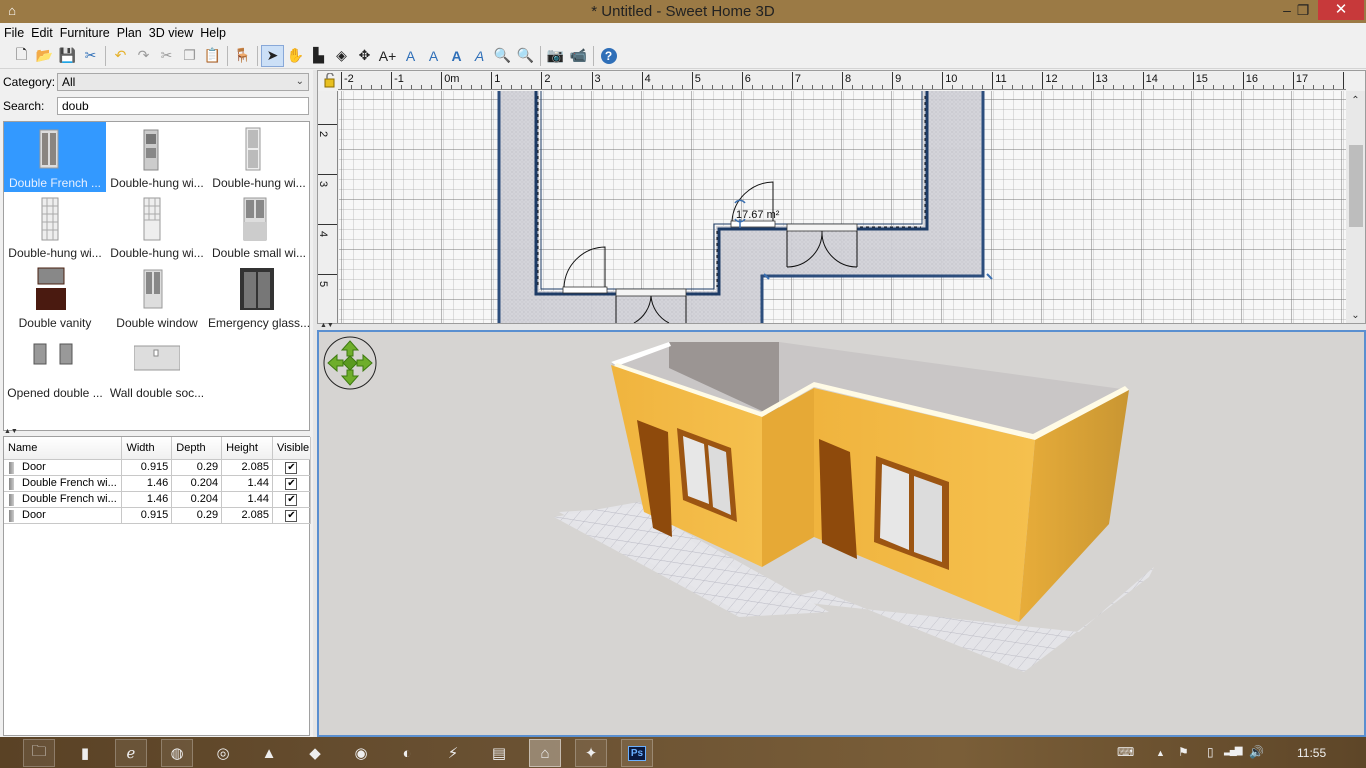 The image size is (1366, 768). I want to click on battery-icon: ▯, so click(1210, 752).